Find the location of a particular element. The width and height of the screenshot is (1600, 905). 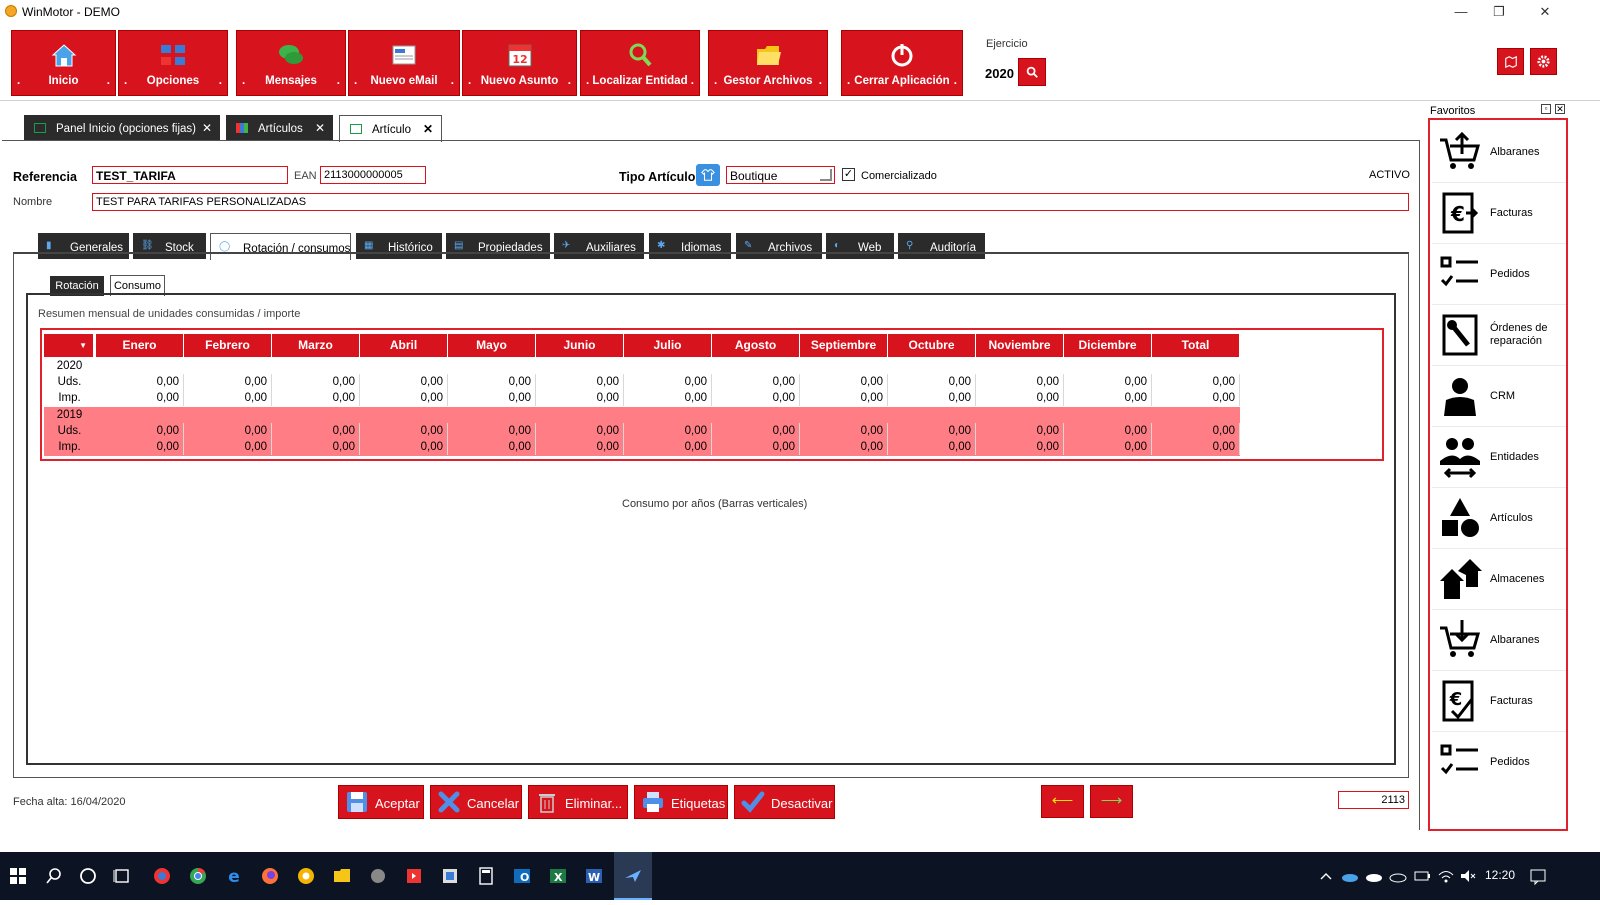

fav-crm: CRM is located at coordinates (1499, 396).